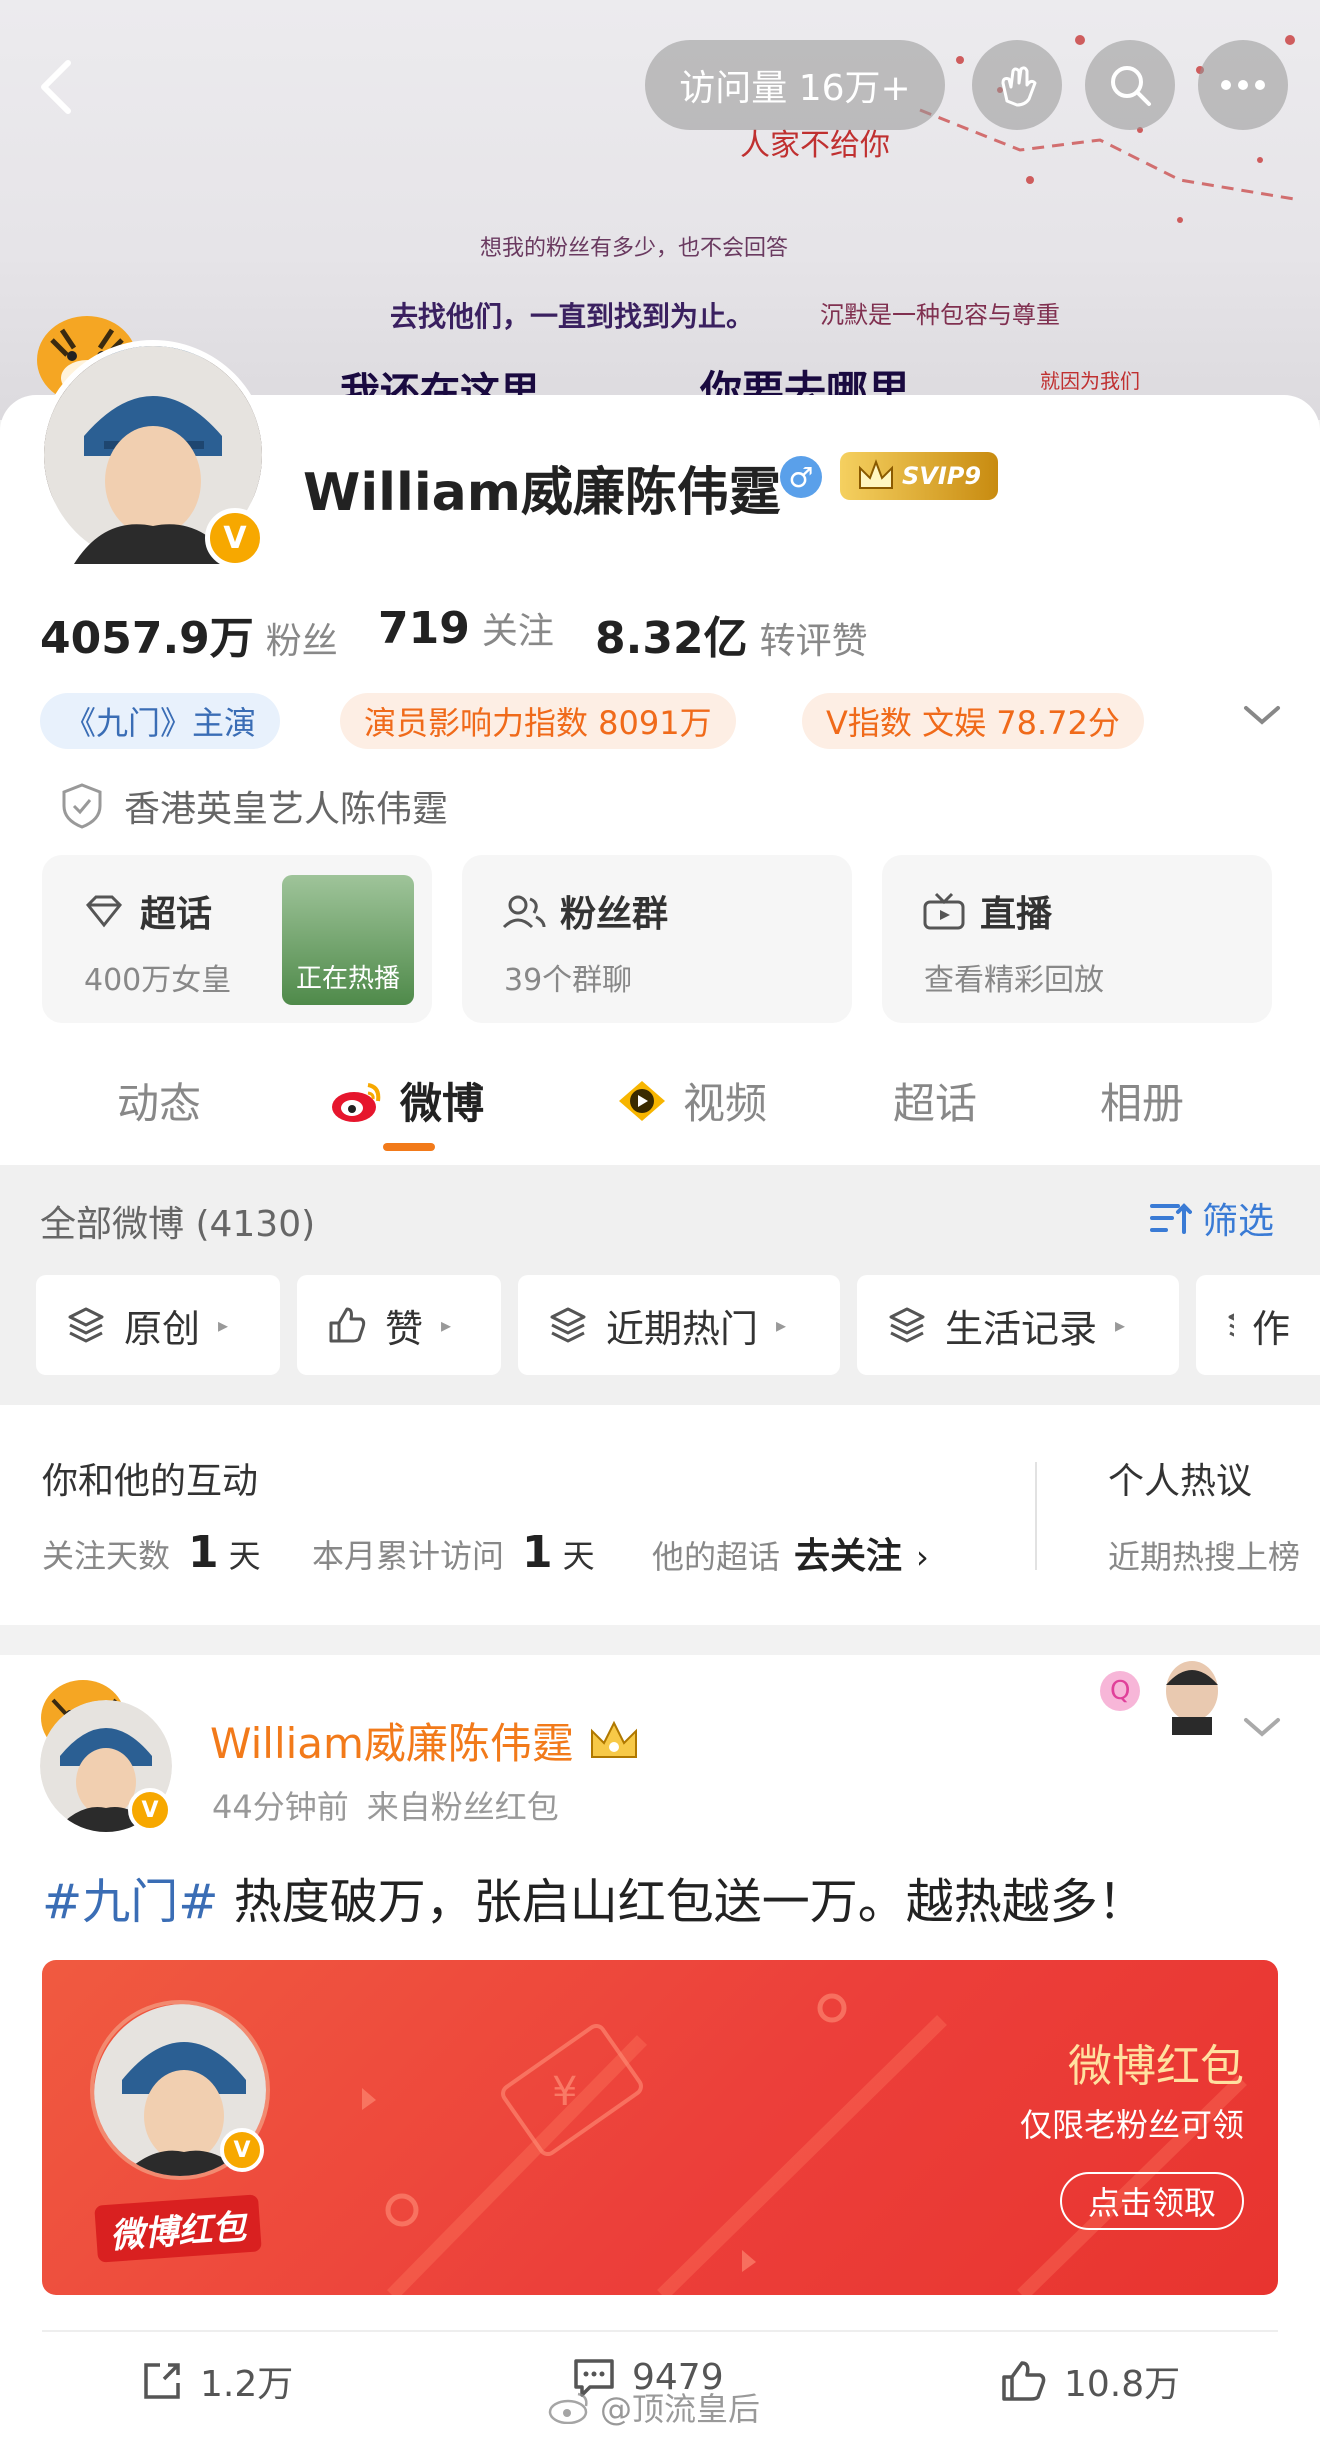 This screenshot has width=1320, height=2439. I want to click on personal-hot-title: 个人热议, so click(1180, 1481).